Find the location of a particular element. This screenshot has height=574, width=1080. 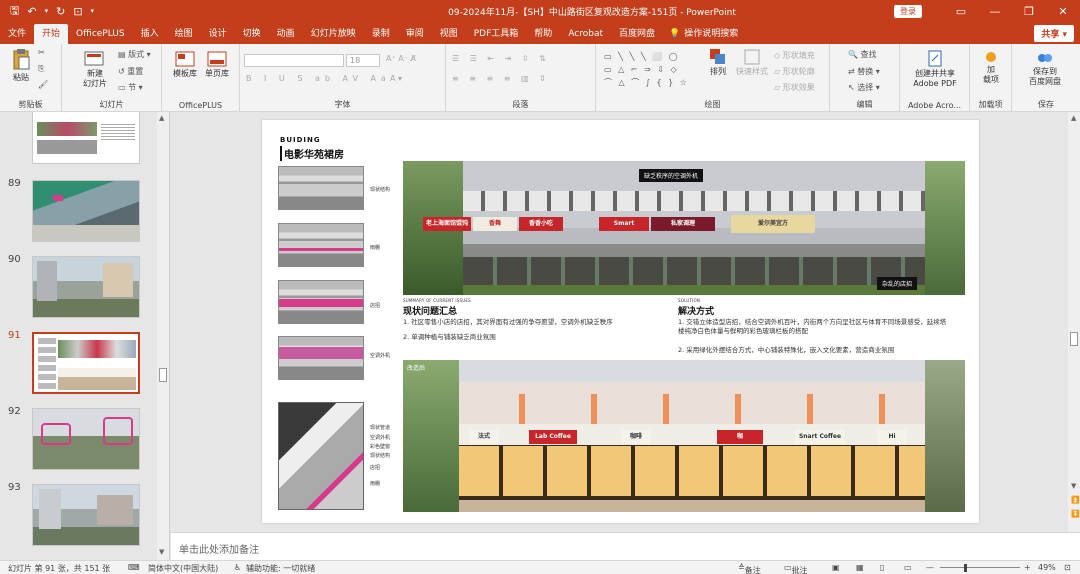

login-button: 登录 is located at coordinates (908, 11).